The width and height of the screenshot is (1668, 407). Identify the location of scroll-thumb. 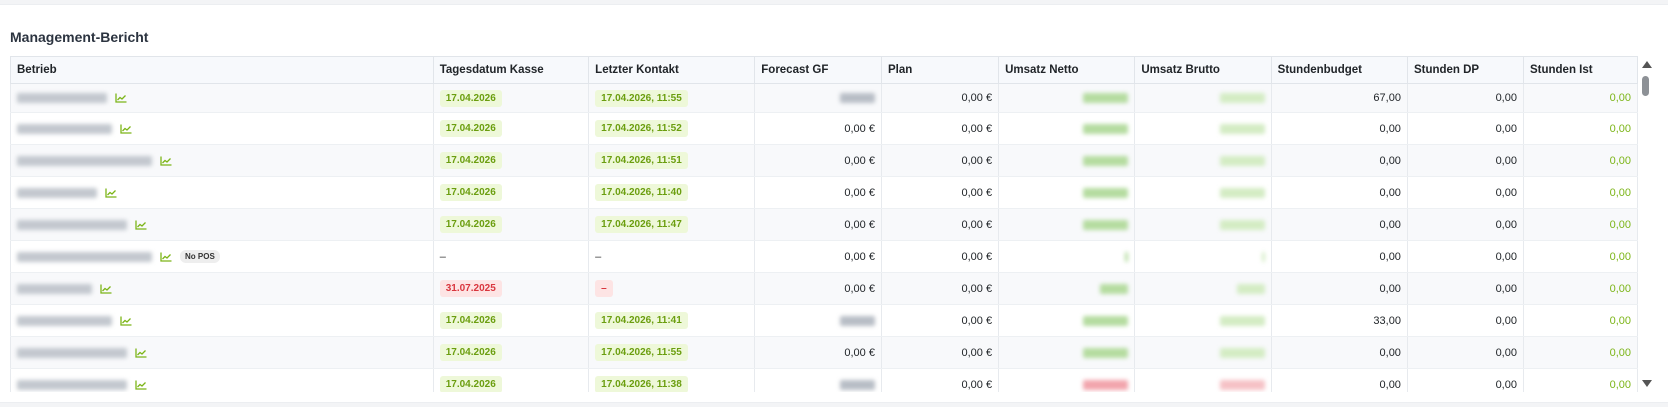
(1645, 86).